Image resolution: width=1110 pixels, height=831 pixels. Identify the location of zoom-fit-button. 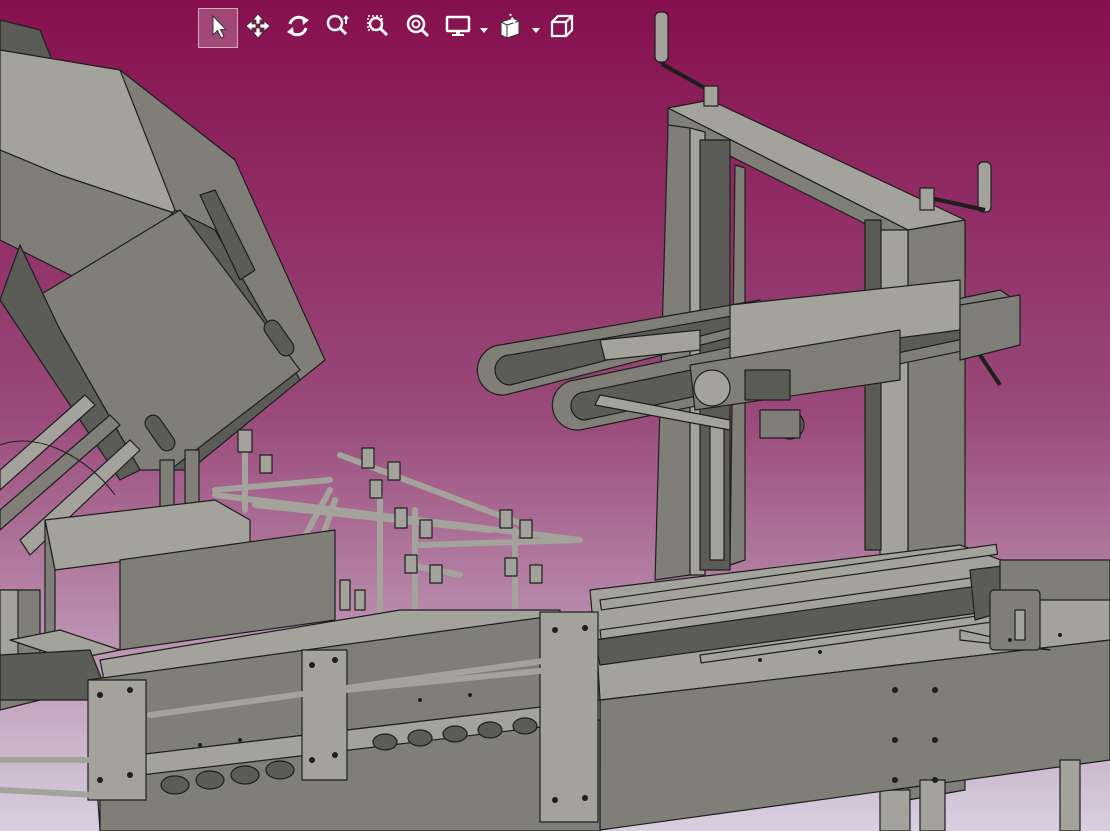
(418, 28).